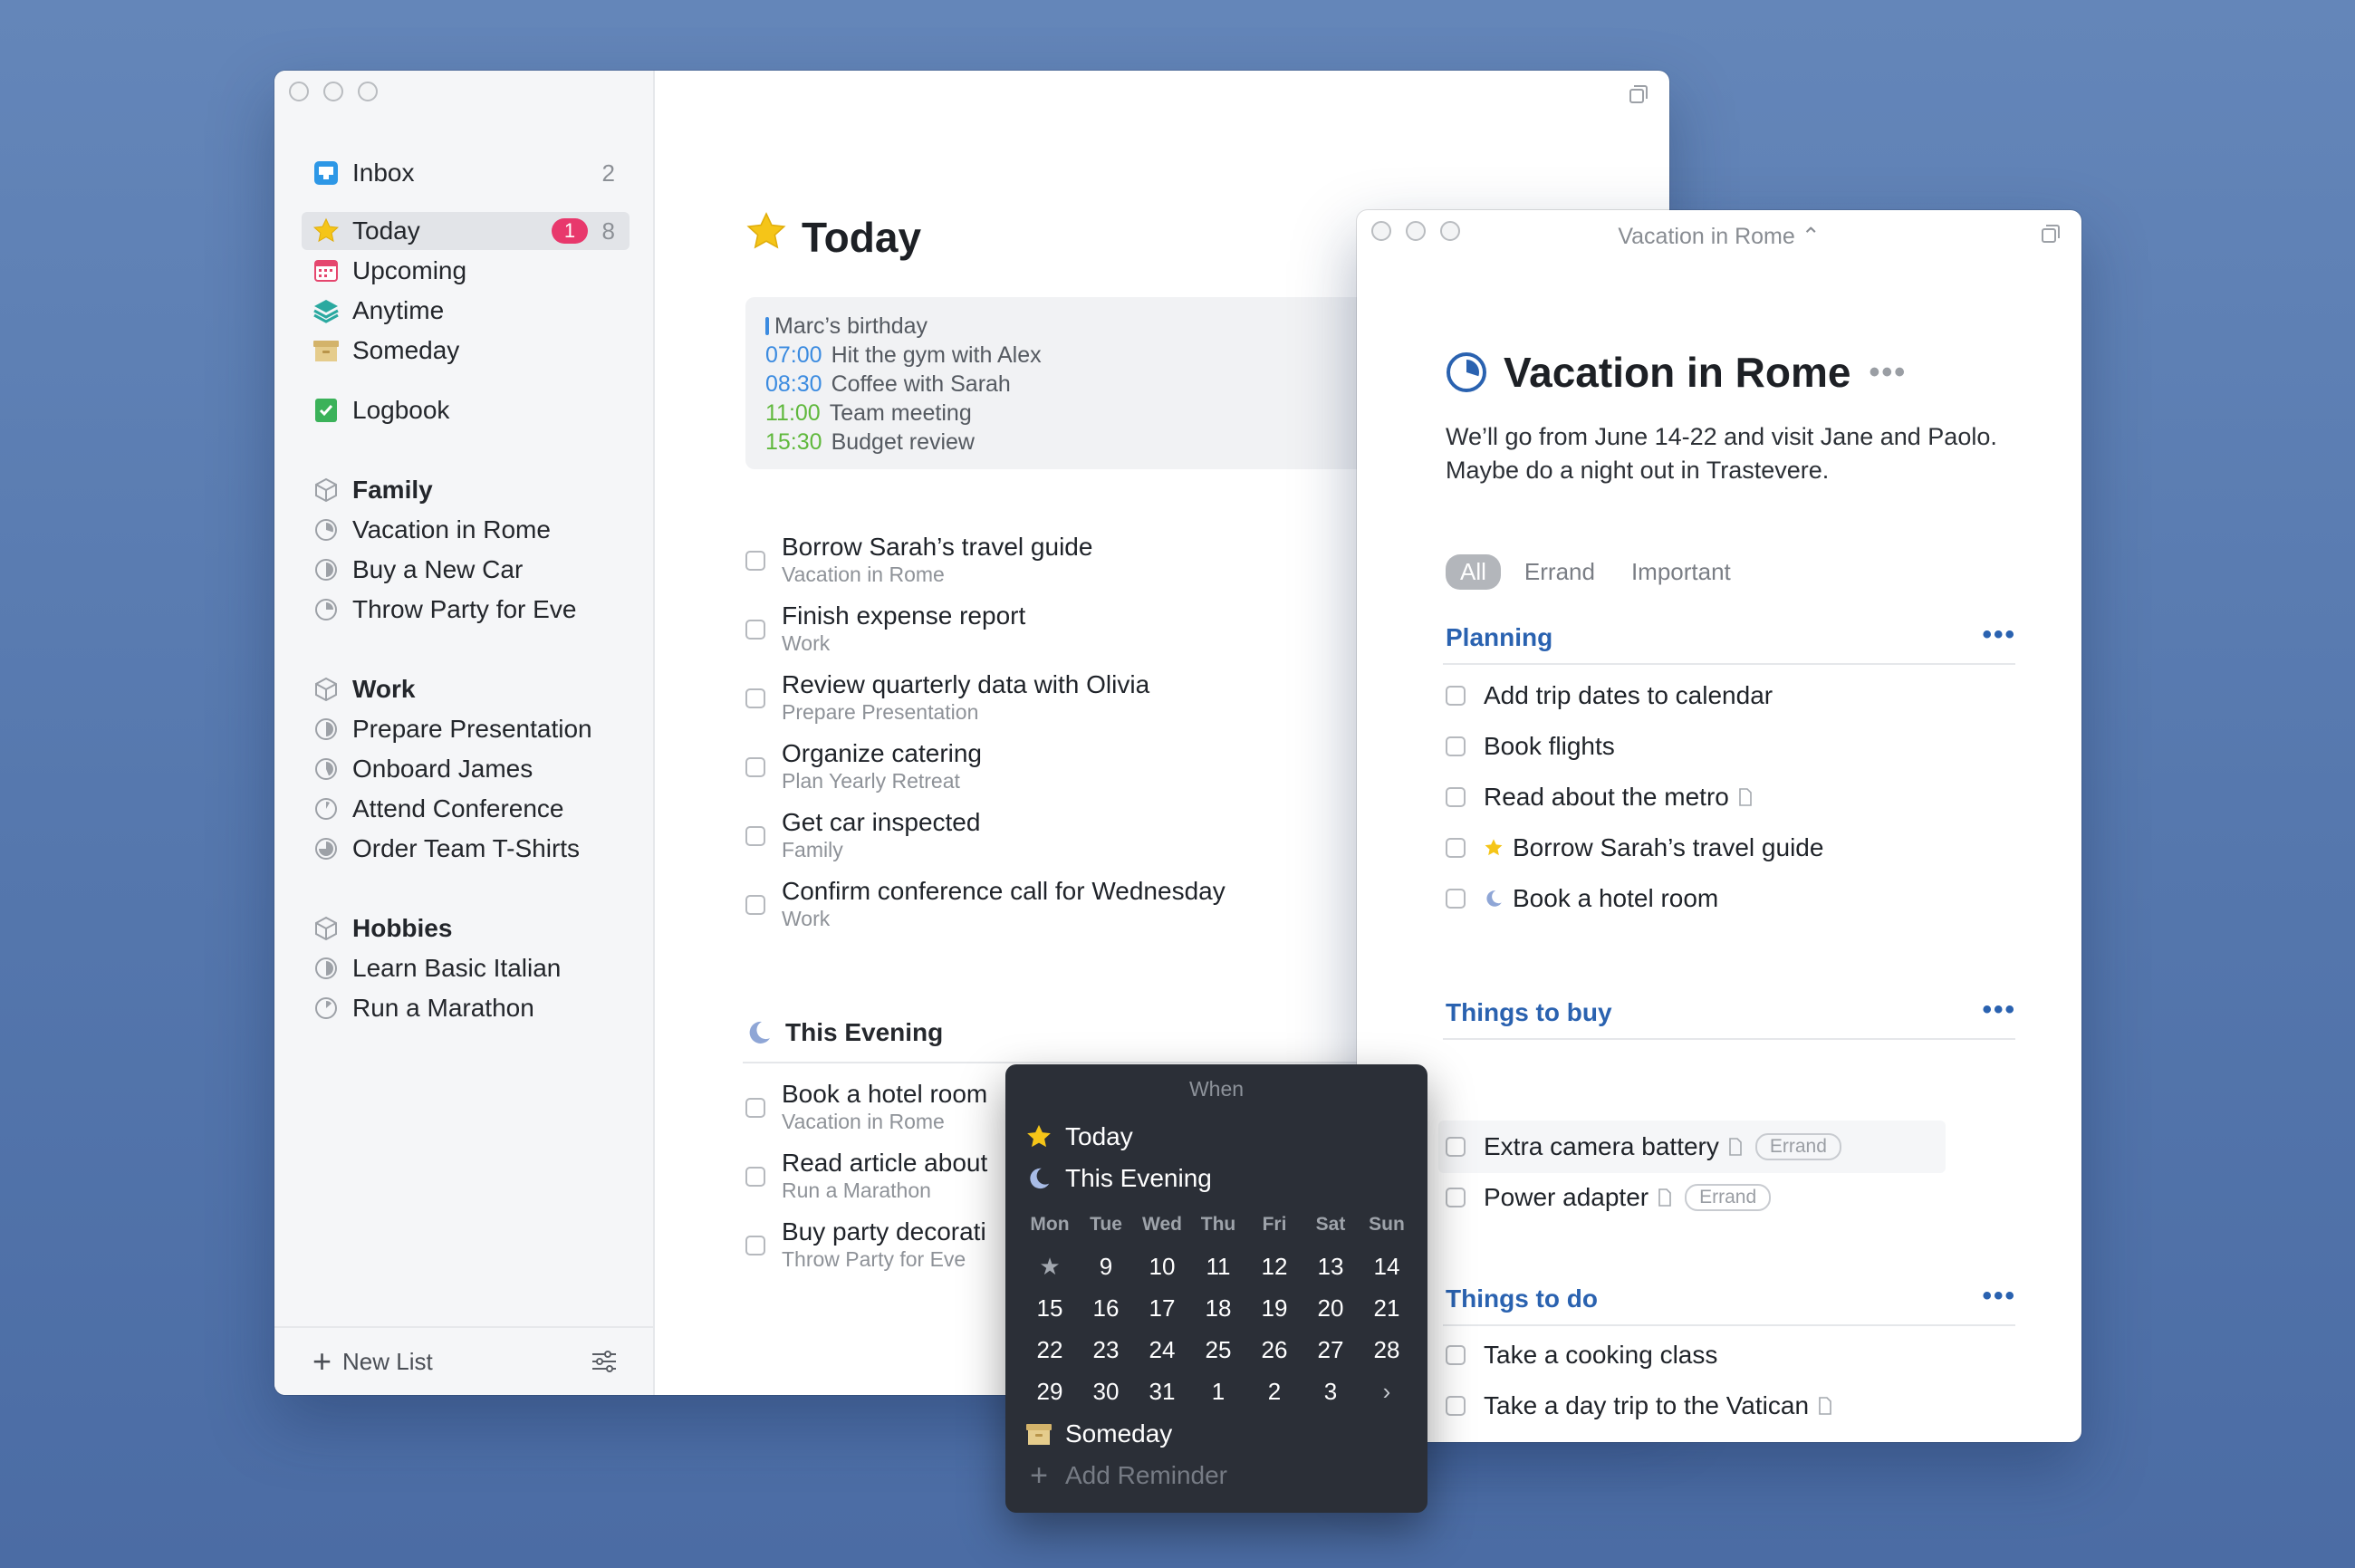 The height and width of the screenshot is (1568, 2355). What do you see at coordinates (1218, 1391) in the screenshot?
I see `date-cell: 1` at bounding box center [1218, 1391].